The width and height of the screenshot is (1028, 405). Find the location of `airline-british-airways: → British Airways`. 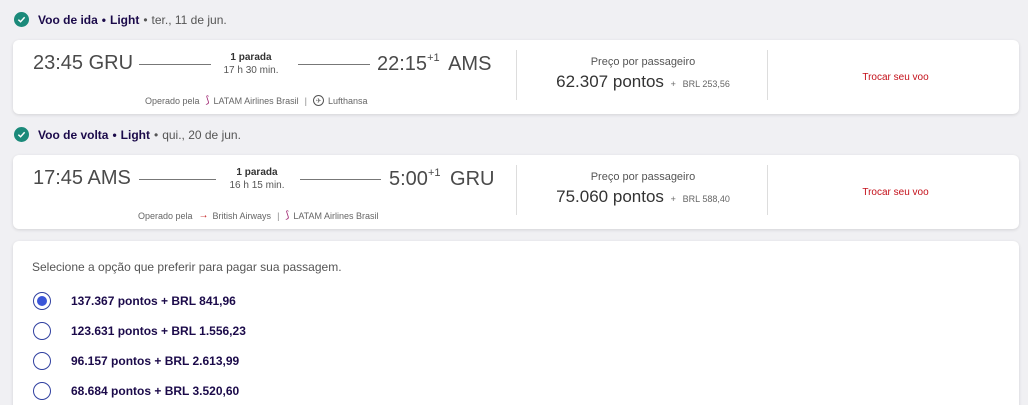

airline-british-airways: → British Airways is located at coordinates (235, 215).